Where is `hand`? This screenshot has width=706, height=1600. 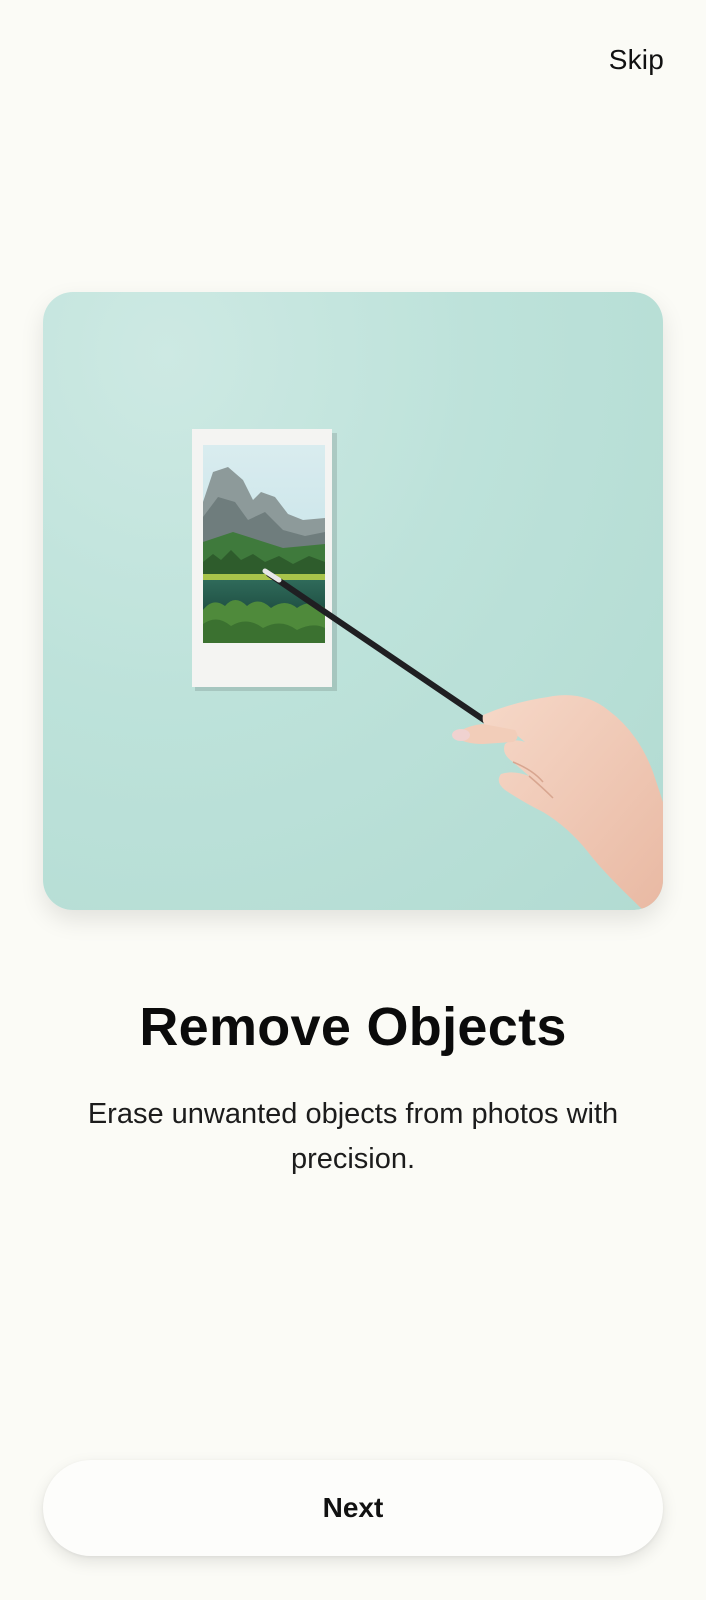 hand is located at coordinates (557, 802).